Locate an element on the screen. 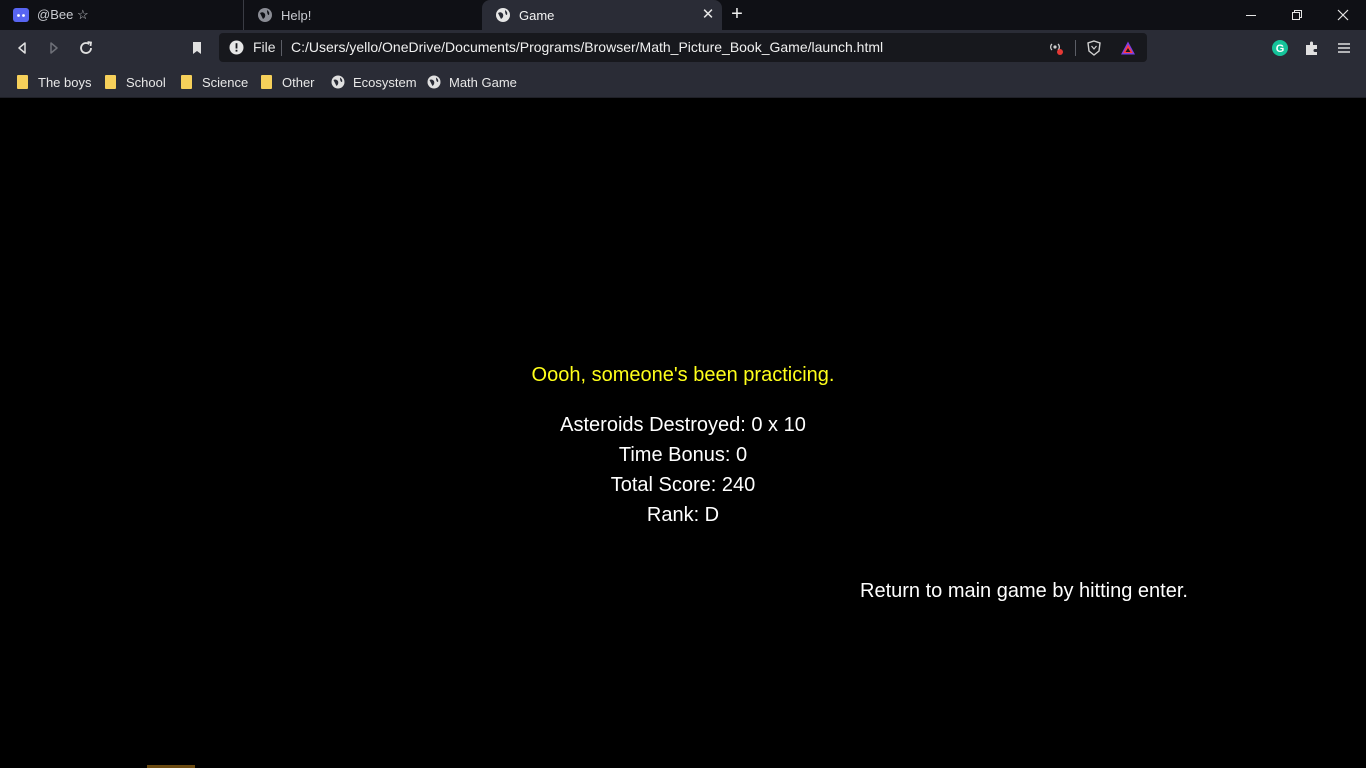 The width and height of the screenshot is (1366, 768). bookmark-label: Math Game is located at coordinates (483, 82).